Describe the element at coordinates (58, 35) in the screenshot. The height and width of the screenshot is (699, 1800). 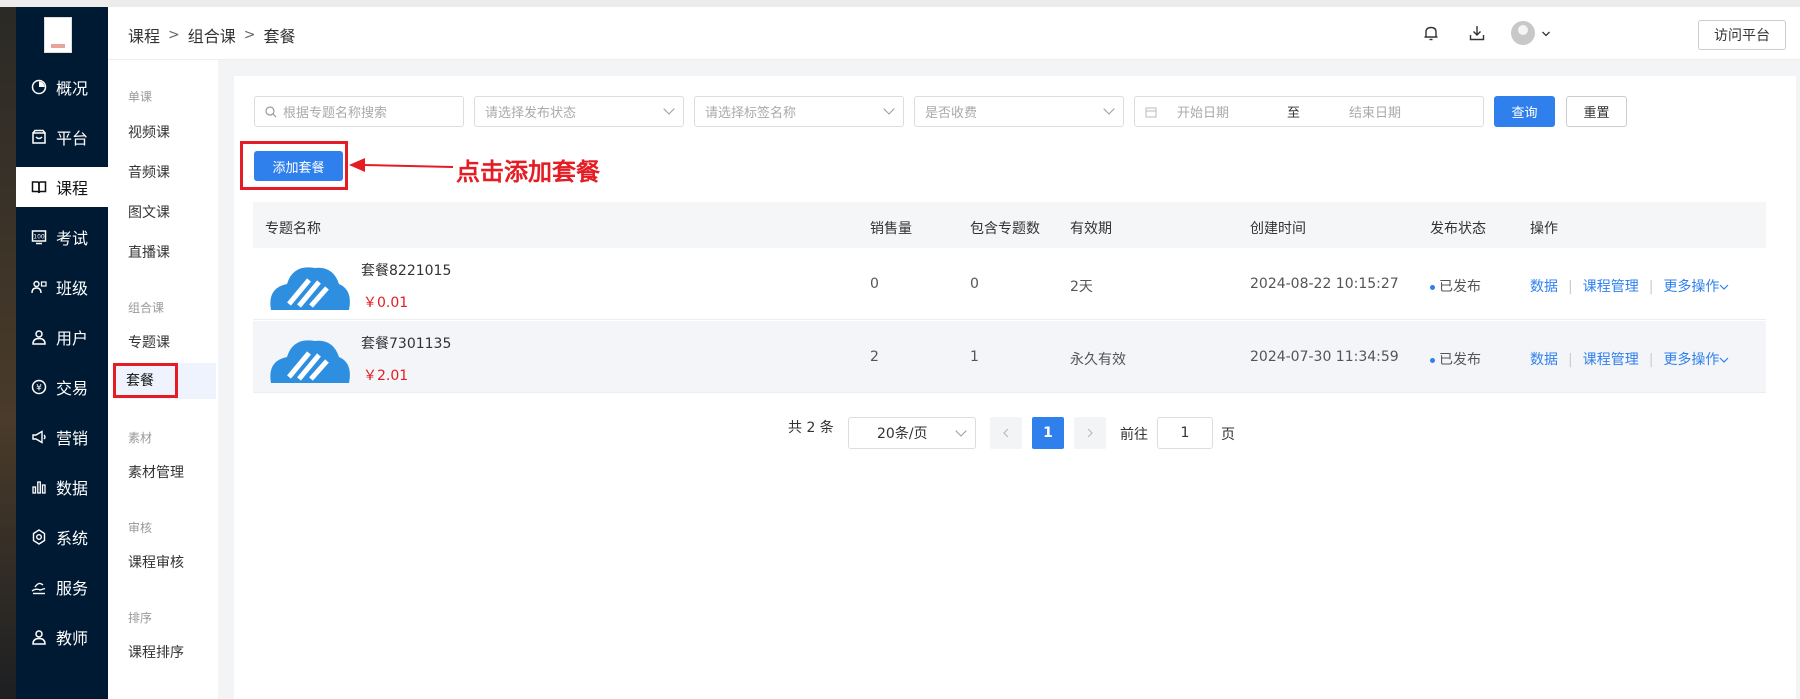
I see `app-logo` at that location.